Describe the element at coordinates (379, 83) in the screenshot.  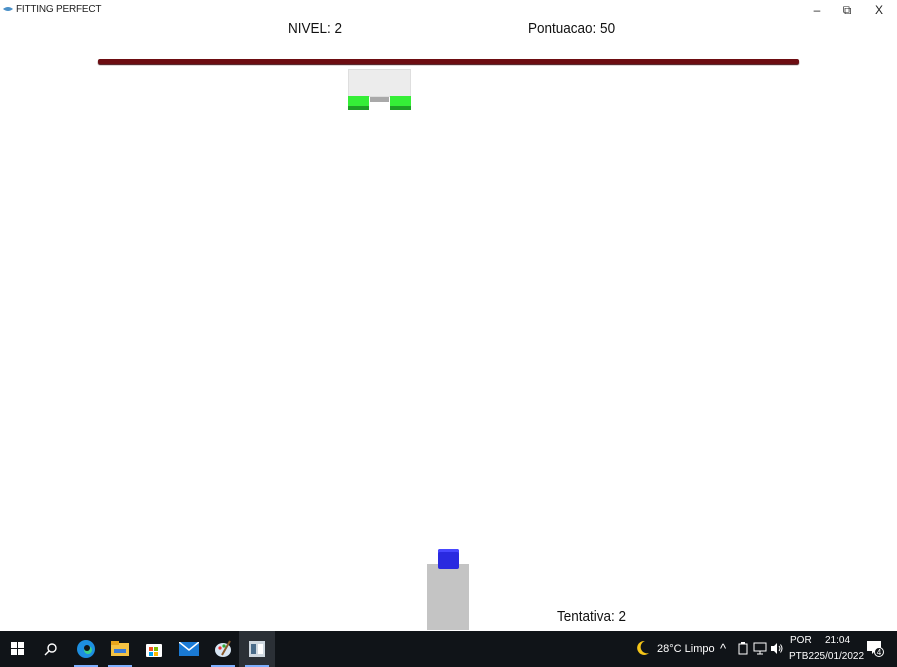
I see `target-body` at that location.